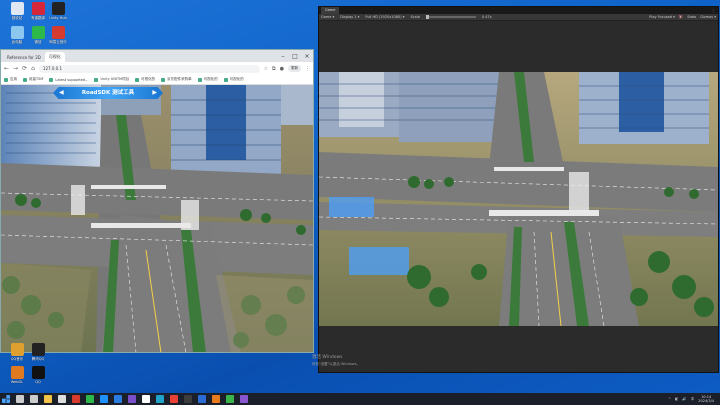  I want to click on tray-expand-icon: ^, so click(669, 399).